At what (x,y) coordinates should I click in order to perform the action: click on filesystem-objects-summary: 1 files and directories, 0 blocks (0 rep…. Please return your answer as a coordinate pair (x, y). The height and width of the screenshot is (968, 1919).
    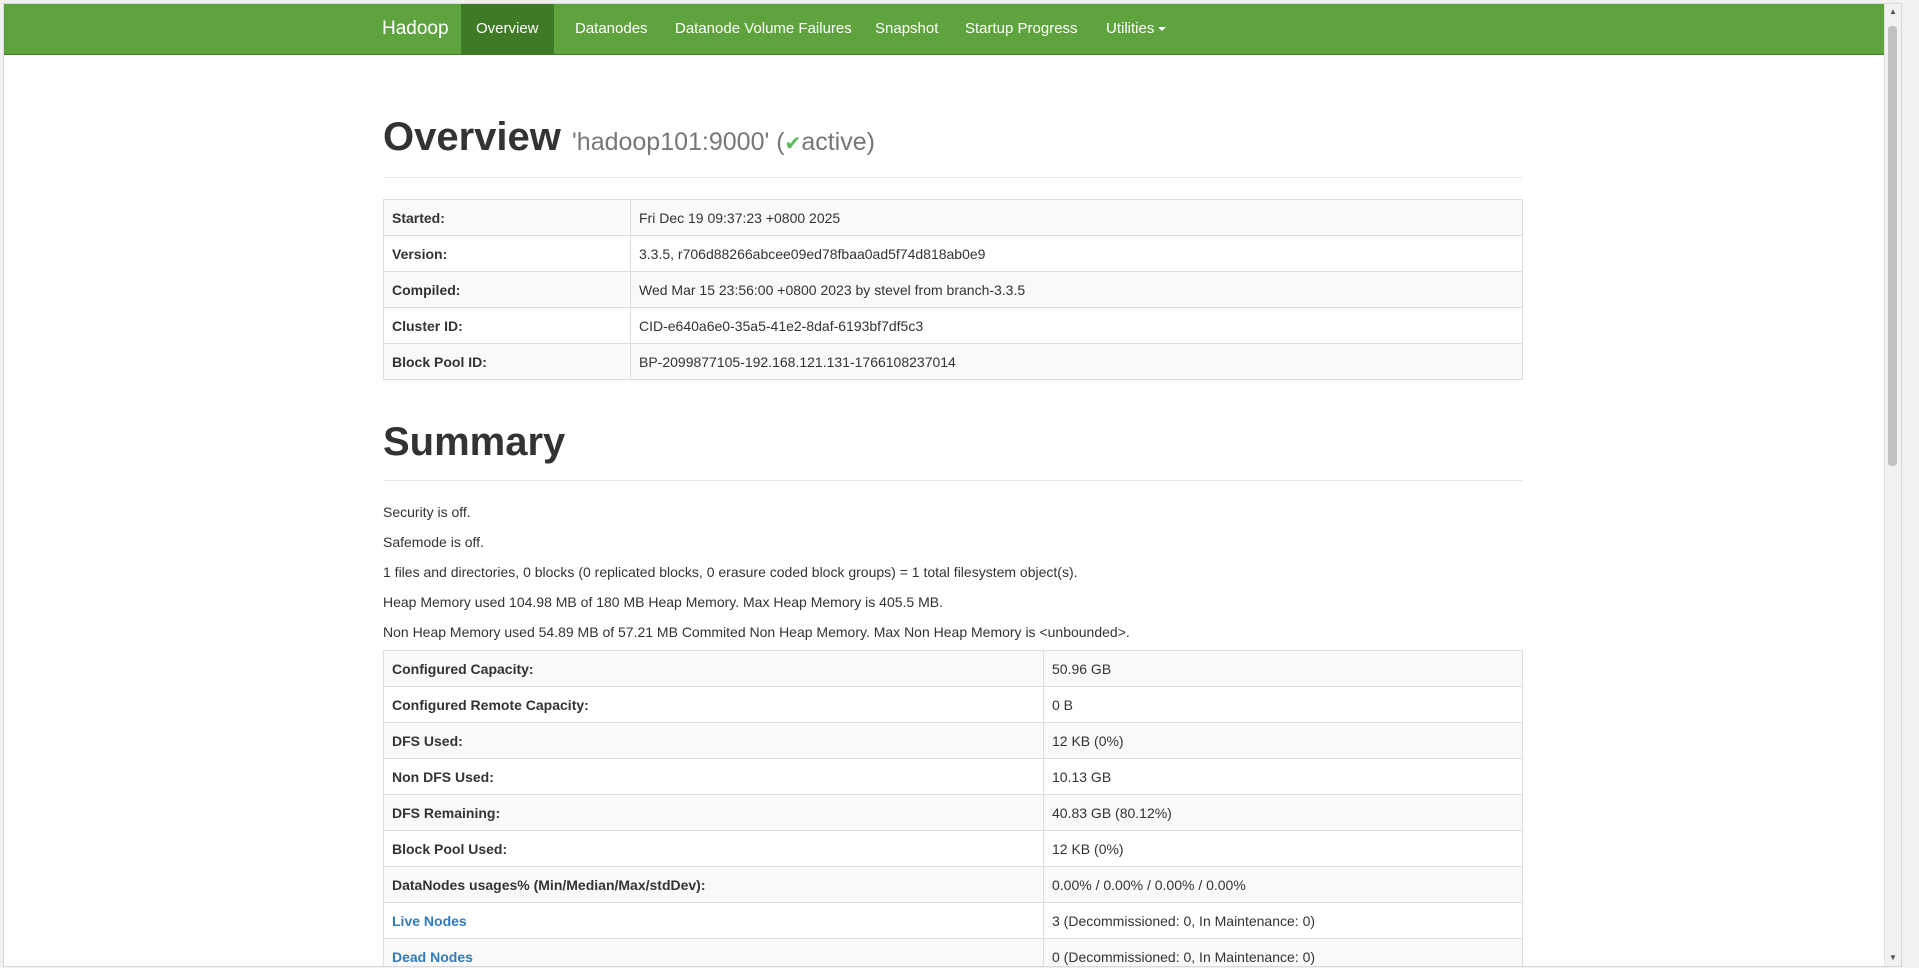
    Looking at the image, I should click on (730, 572).